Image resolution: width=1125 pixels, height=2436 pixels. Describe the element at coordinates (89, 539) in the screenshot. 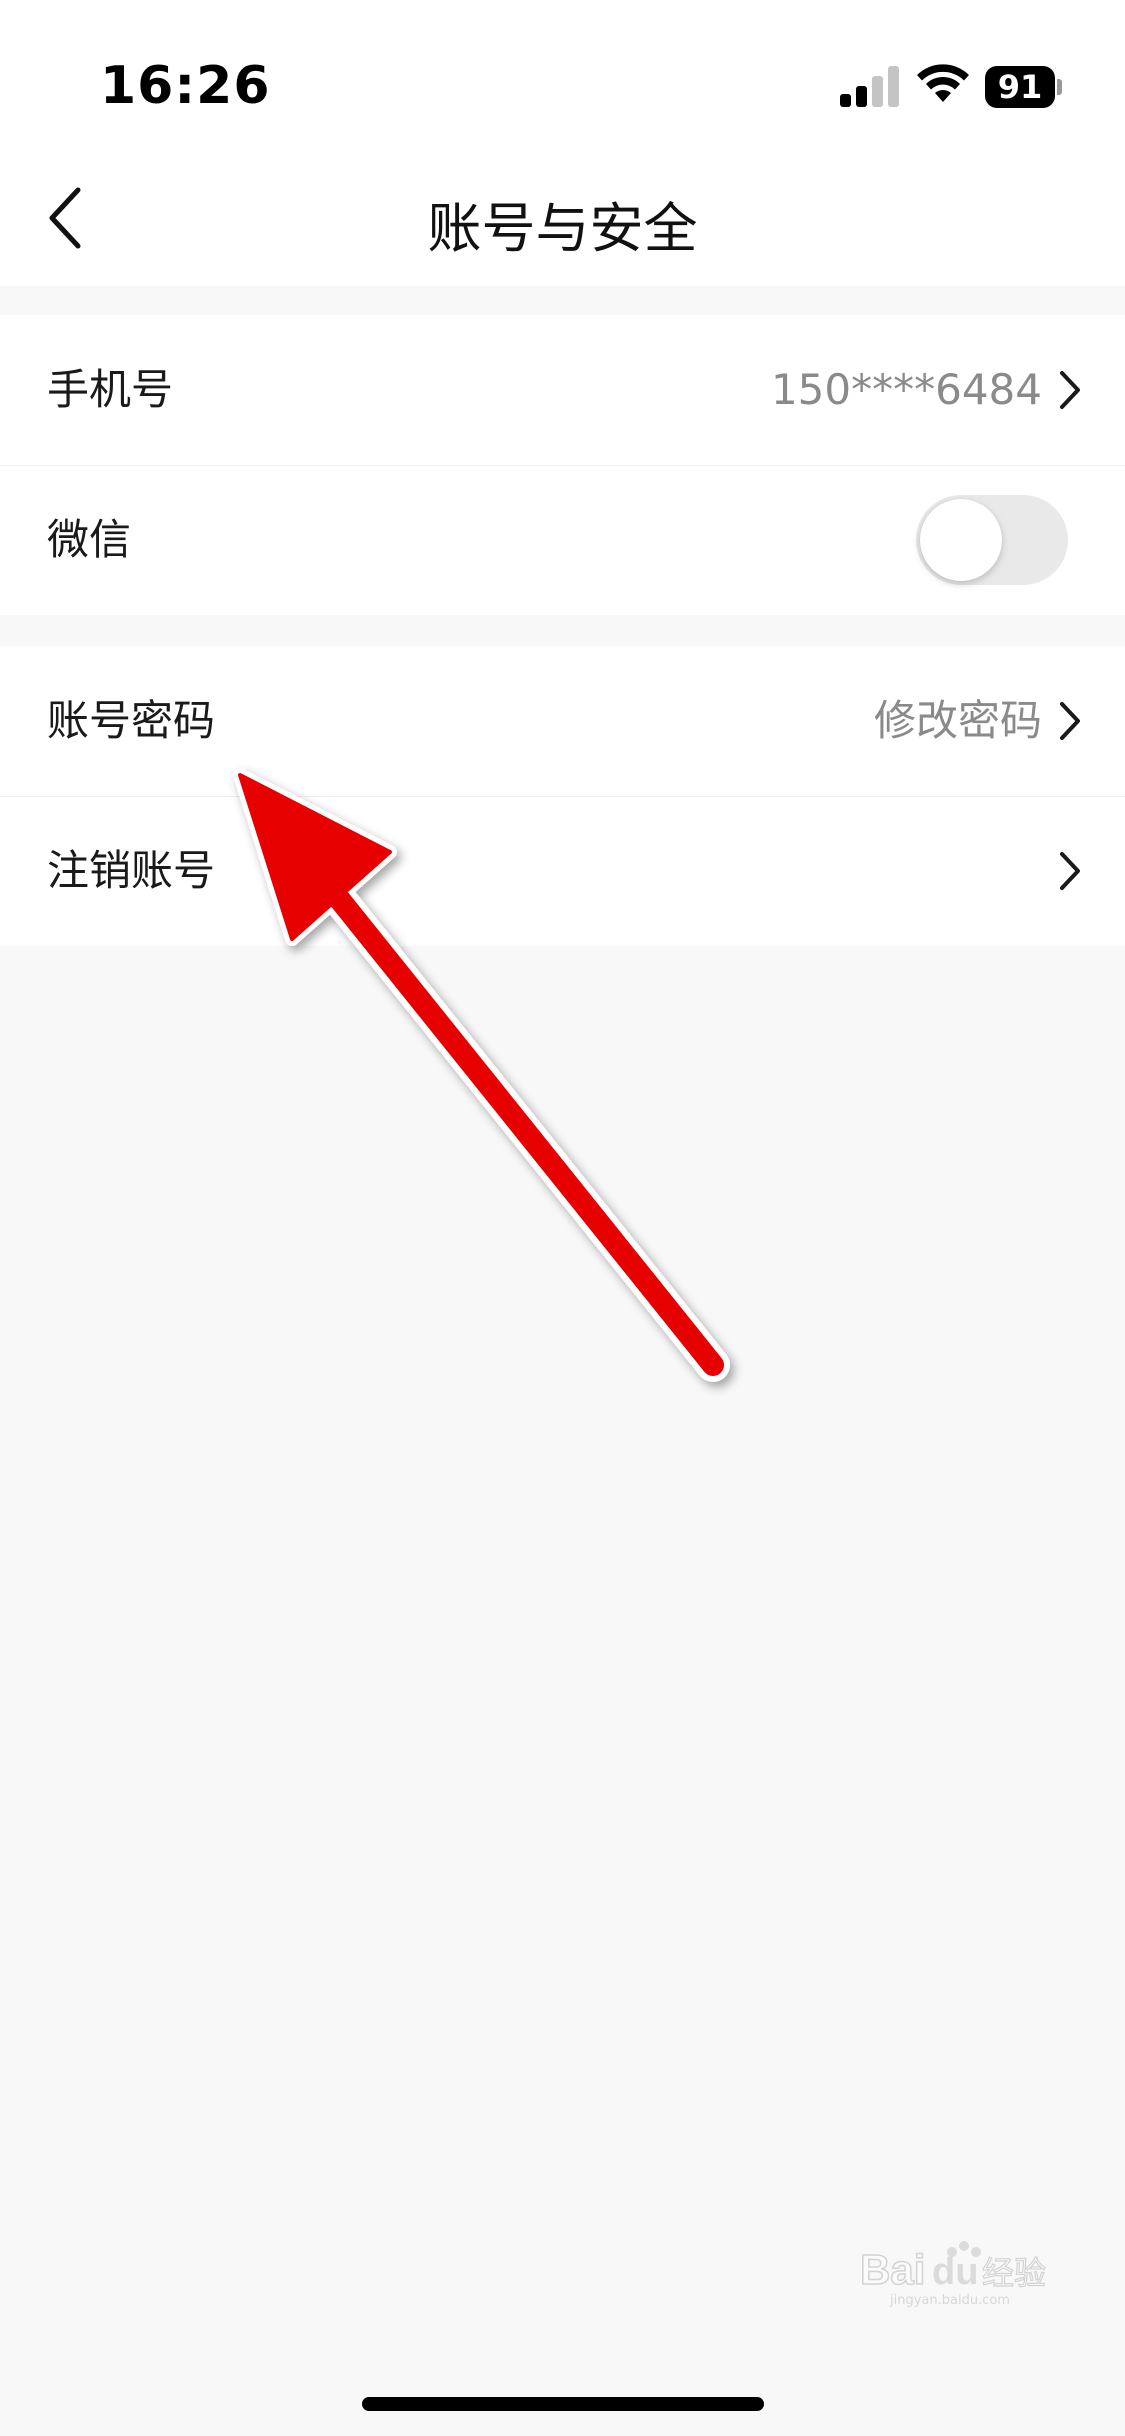

I see `wechat-label: 微信` at that location.